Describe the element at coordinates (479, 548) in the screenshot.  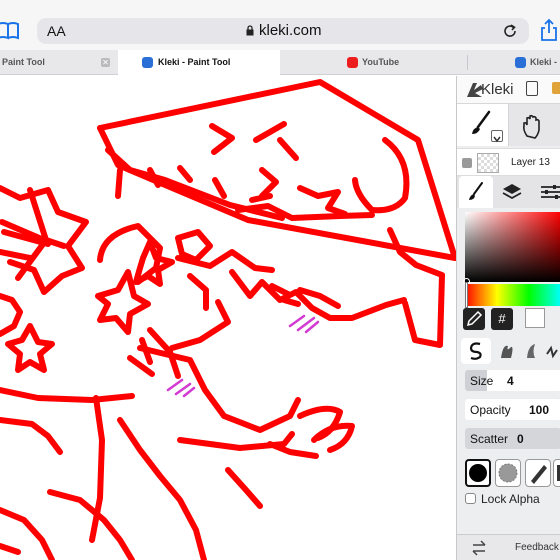
I see `swap-sides-icon` at that location.